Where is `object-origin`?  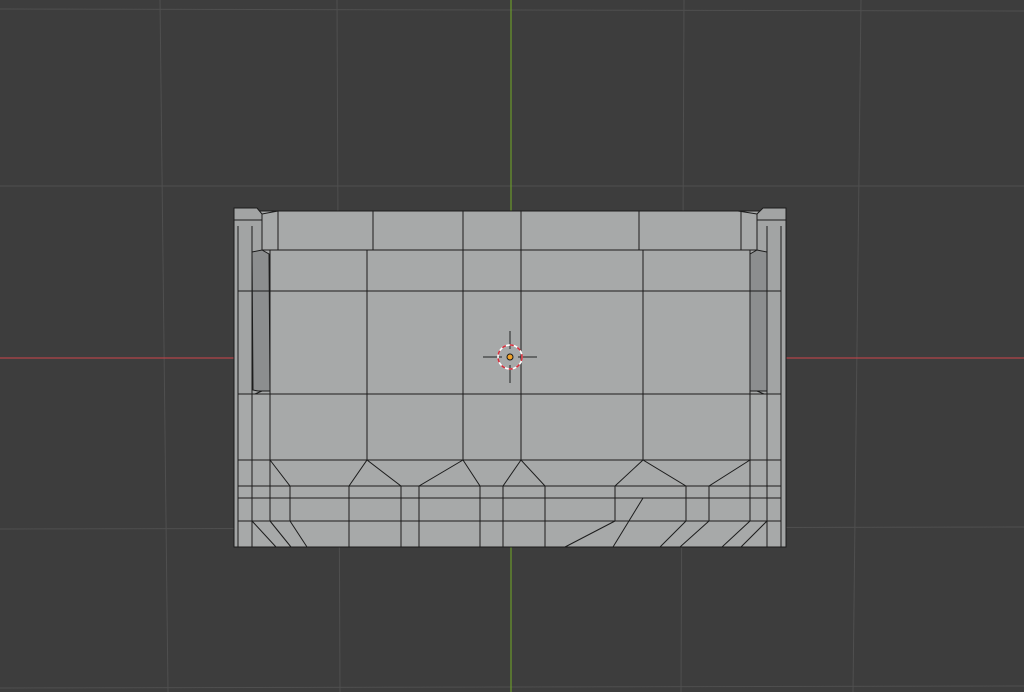 object-origin is located at coordinates (510, 357).